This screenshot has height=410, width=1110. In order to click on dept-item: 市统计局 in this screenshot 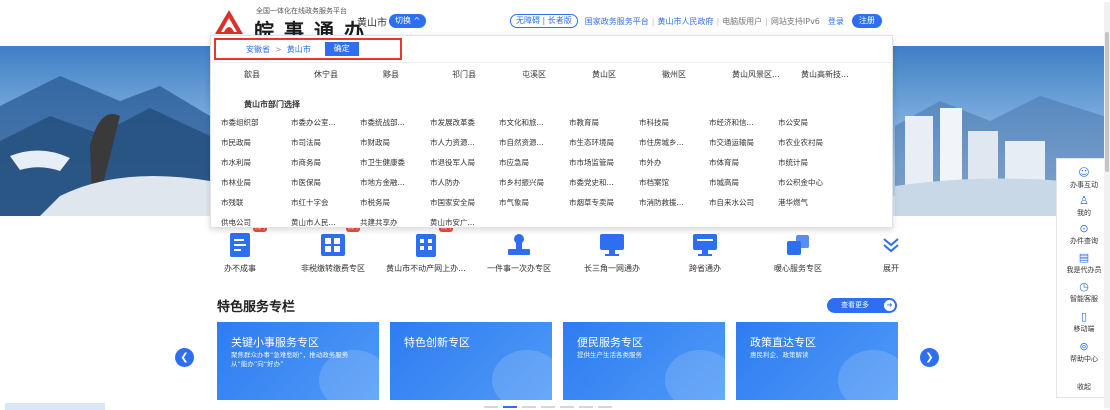, I will do `click(793, 162)`.